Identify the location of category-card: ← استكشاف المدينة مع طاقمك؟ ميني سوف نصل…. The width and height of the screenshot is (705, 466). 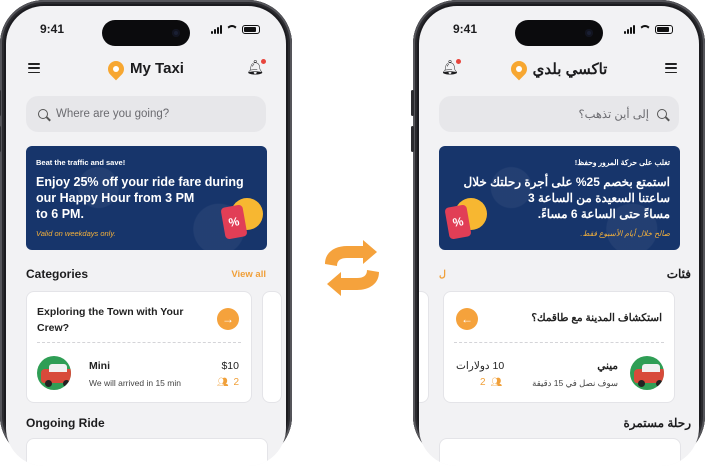
(559, 347).